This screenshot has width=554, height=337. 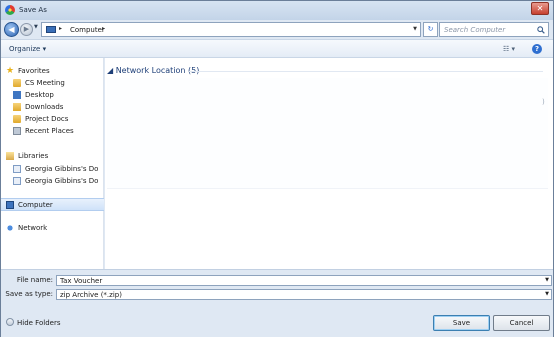 I want to click on sidebar-item-label: Computer, so click(x=35, y=205).